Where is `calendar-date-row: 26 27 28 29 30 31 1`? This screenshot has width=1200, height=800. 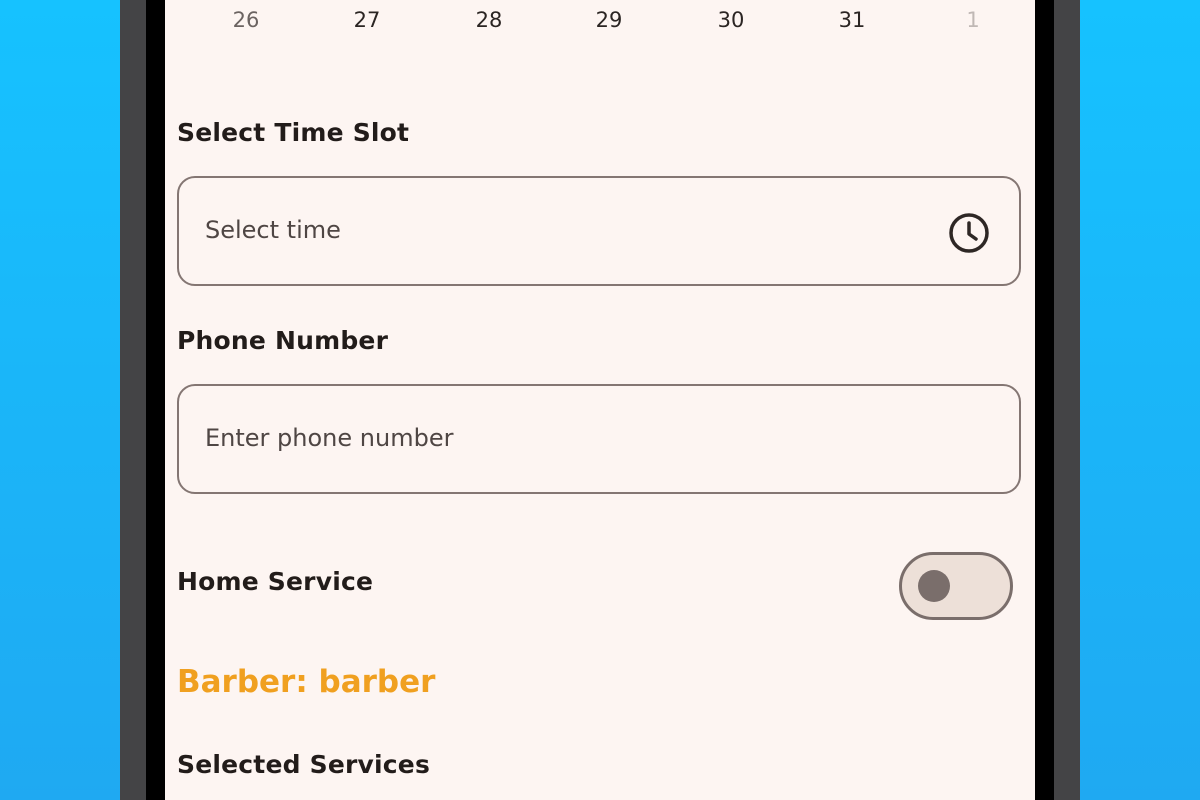 calendar-date-row: 26 27 28 29 30 31 1 is located at coordinates (600, 23).